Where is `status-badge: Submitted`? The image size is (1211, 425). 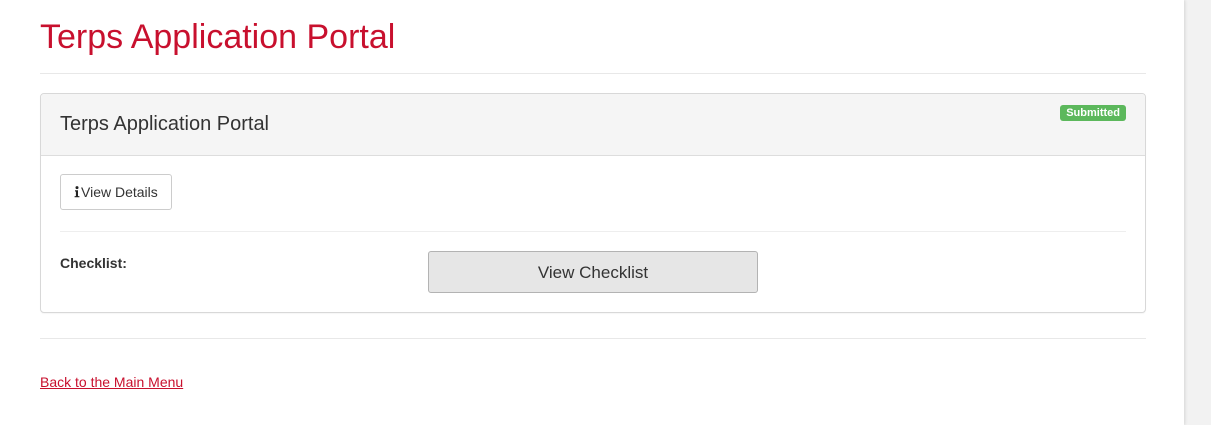 status-badge: Submitted is located at coordinates (1093, 113).